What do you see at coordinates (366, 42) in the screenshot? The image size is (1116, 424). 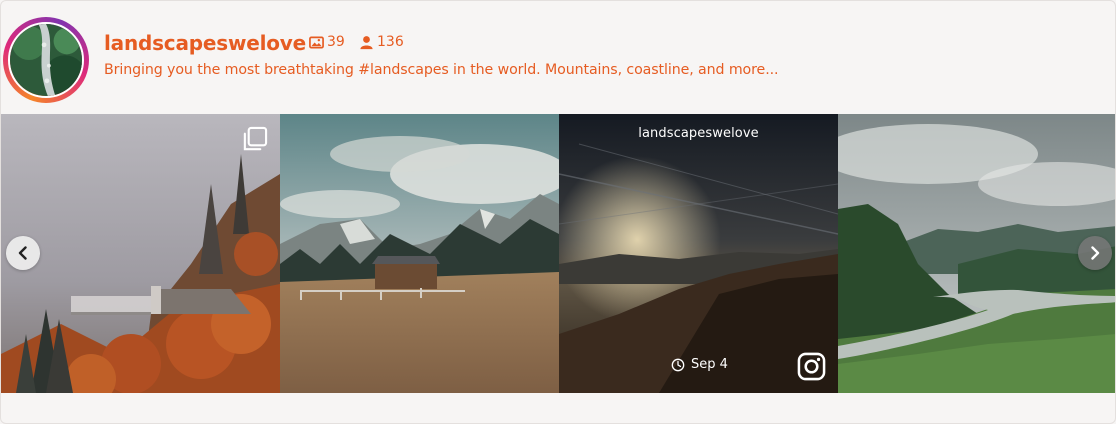 I see `user-icon` at bounding box center [366, 42].